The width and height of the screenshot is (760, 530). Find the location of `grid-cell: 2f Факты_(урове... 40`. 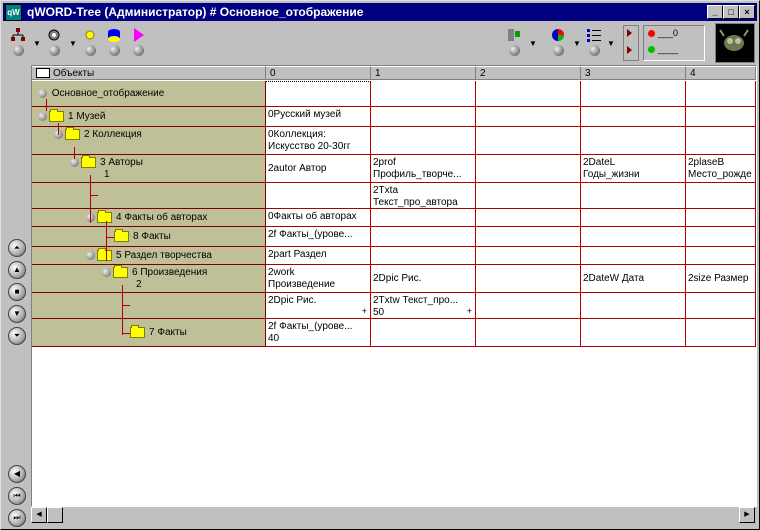

grid-cell: 2f Факты_(урове... 40 is located at coordinates (318, 333).